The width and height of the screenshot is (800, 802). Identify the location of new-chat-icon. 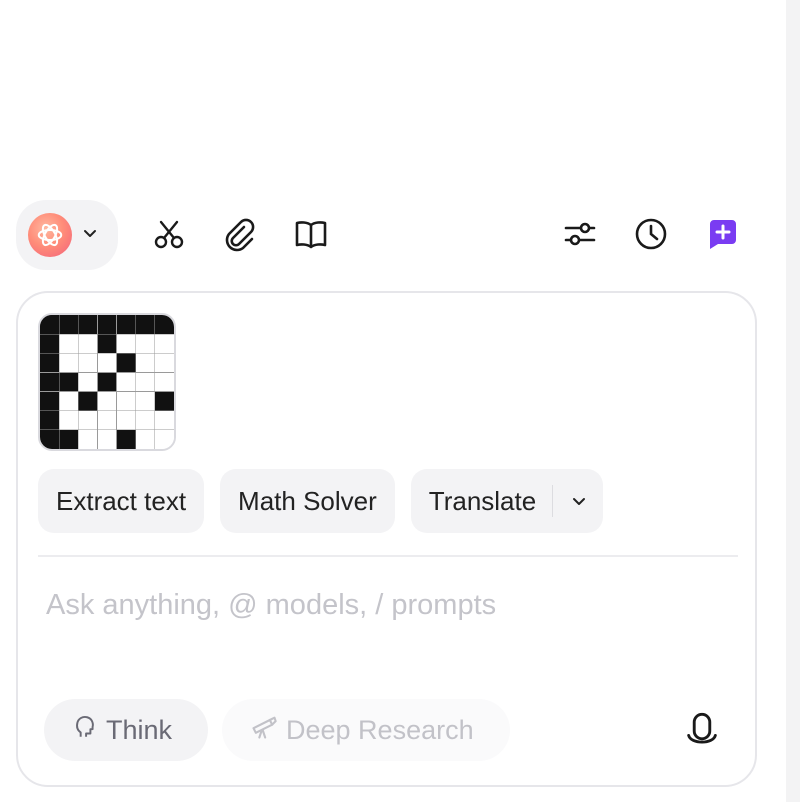
(722, 234).